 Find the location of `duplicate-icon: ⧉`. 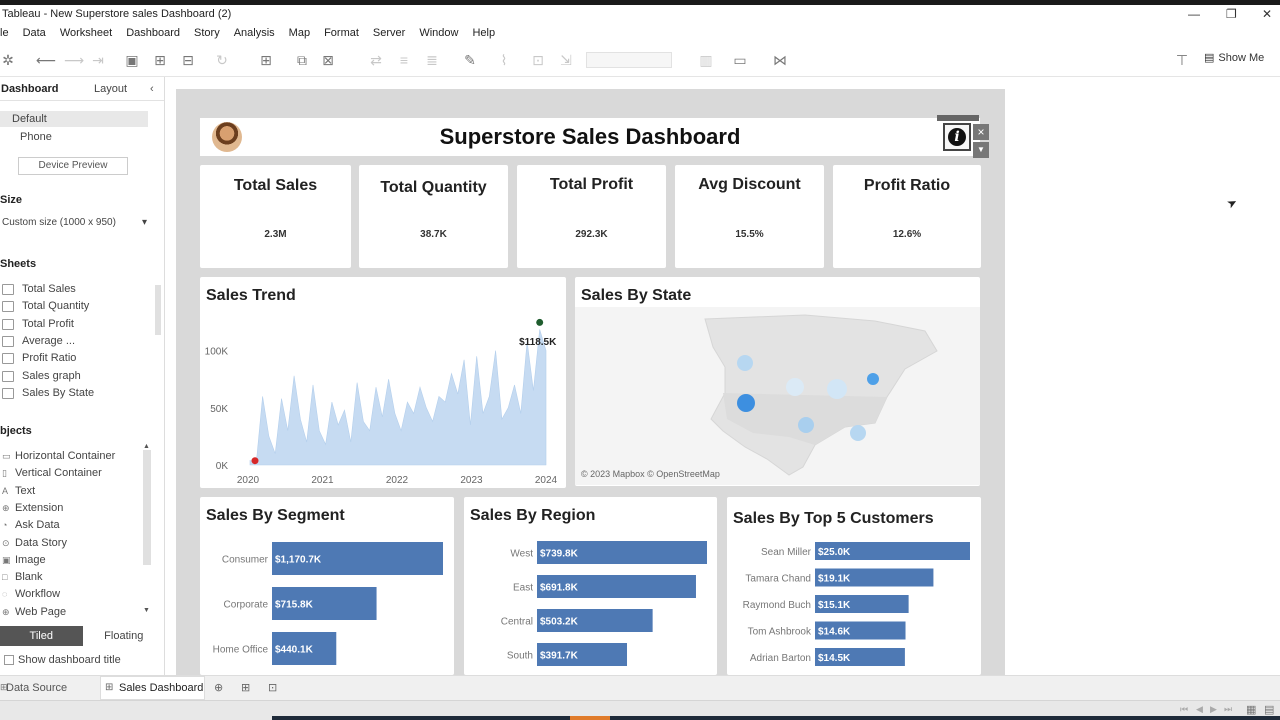

duplicate-icon: ⧉ is located at coordinates (302, 60).